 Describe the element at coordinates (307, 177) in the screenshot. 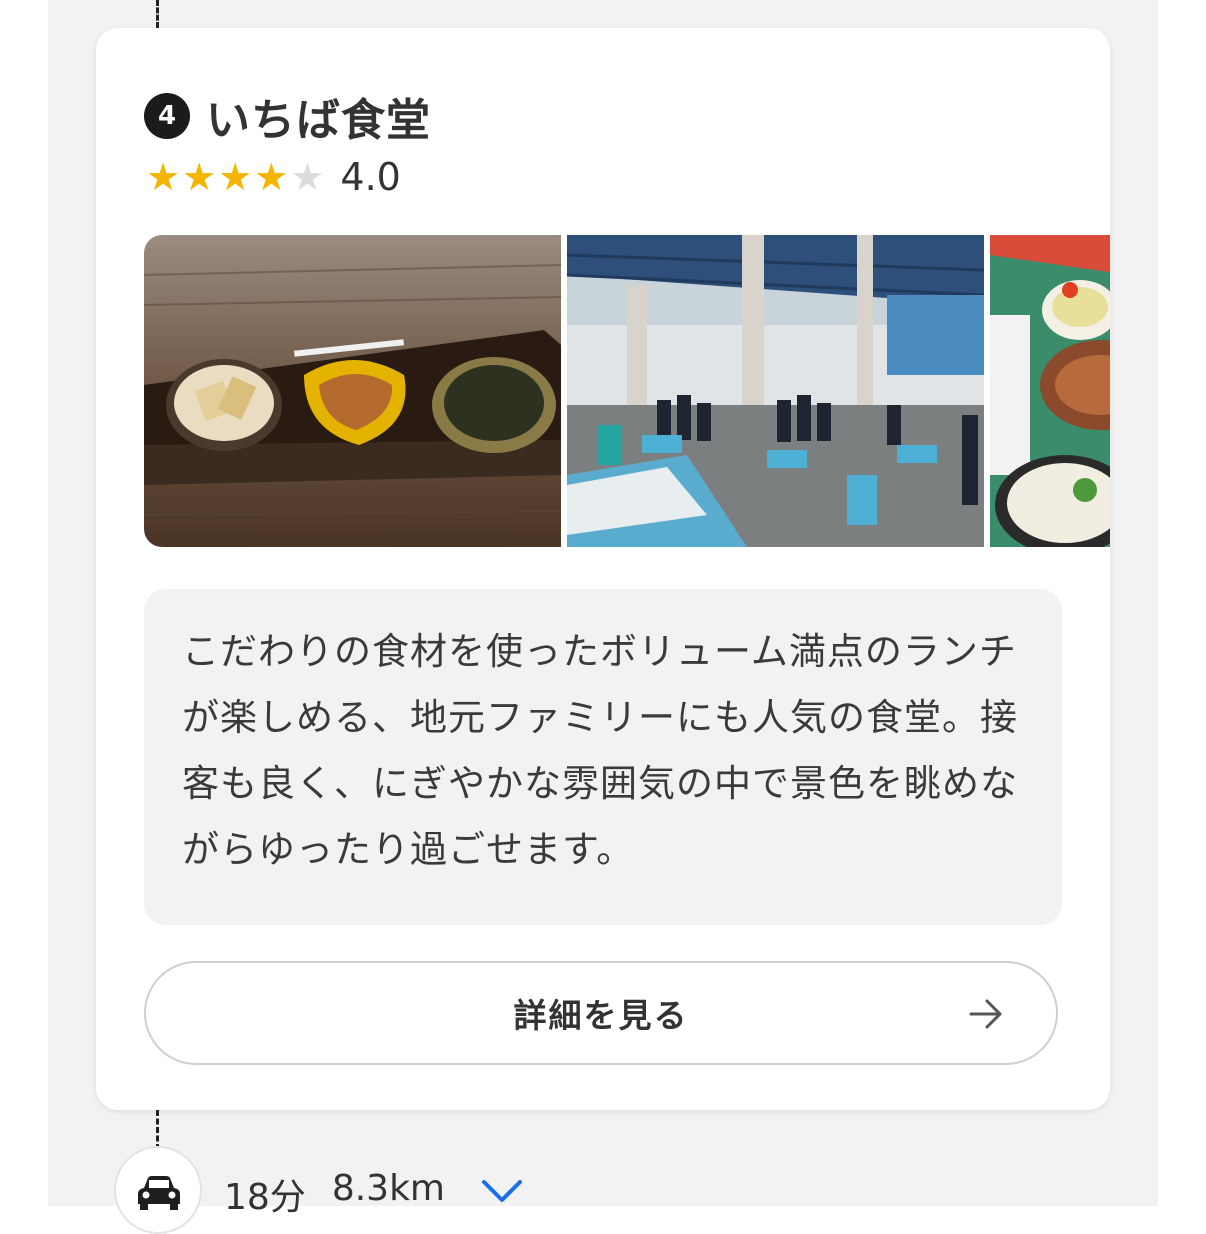

I see `star-empty-icon: ★` at that location.